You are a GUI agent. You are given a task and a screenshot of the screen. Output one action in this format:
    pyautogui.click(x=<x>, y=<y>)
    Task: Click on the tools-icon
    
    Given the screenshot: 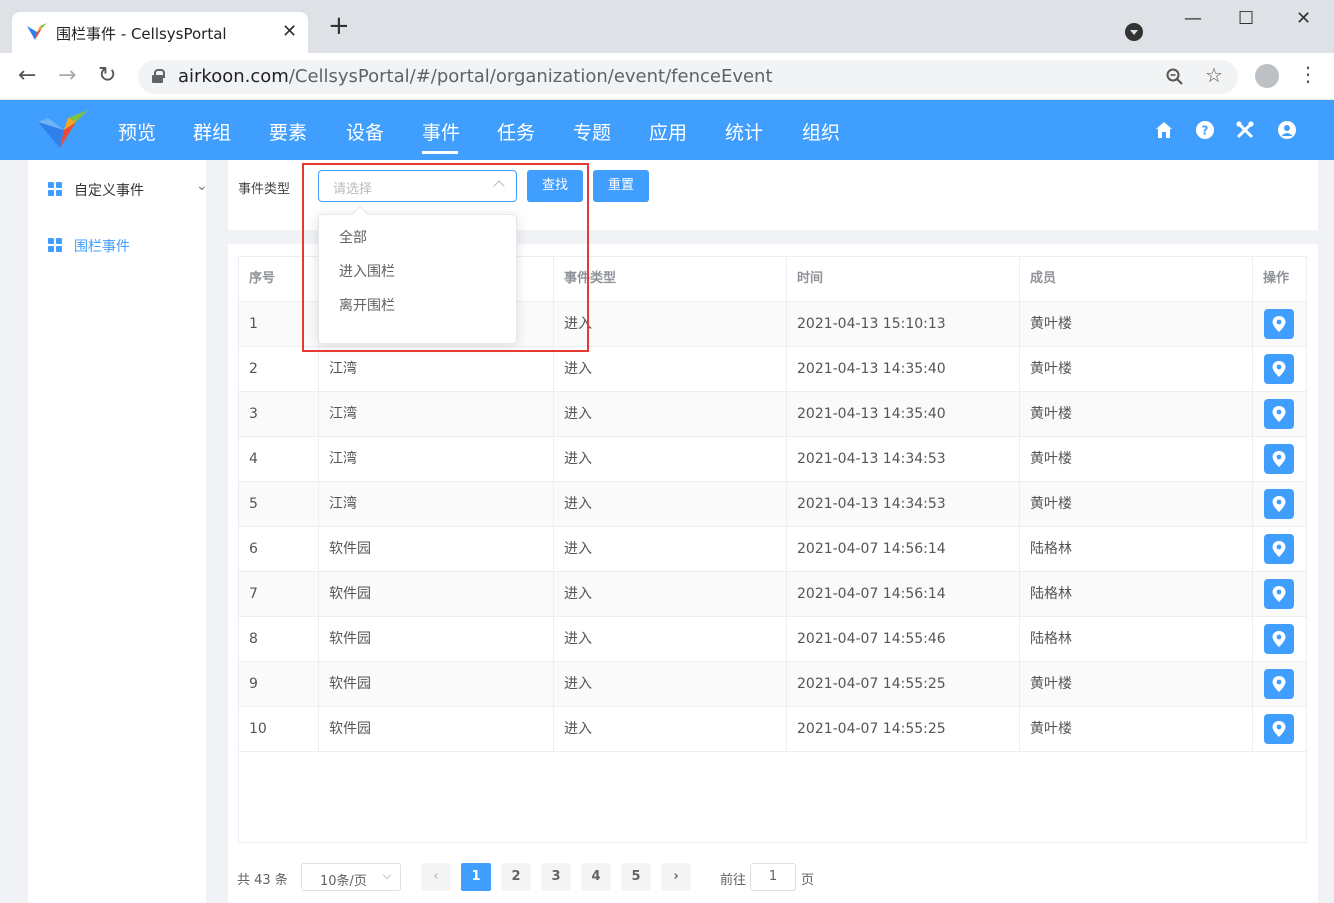 What is the action you would take?
    pyautogui.click(x=1245, y=130)
    